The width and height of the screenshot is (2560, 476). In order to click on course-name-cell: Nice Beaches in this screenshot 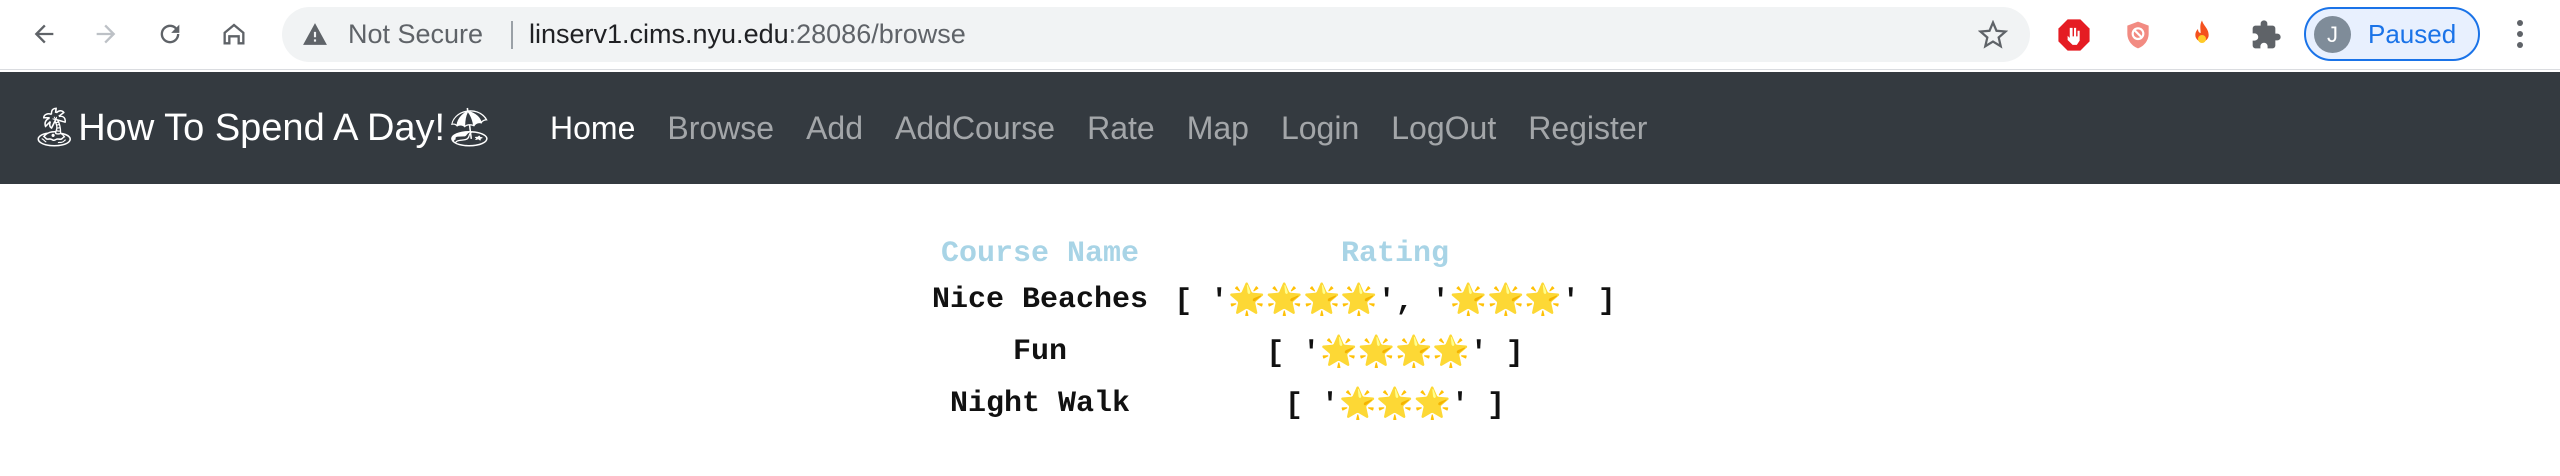, I will do `click(1040, 300)`.